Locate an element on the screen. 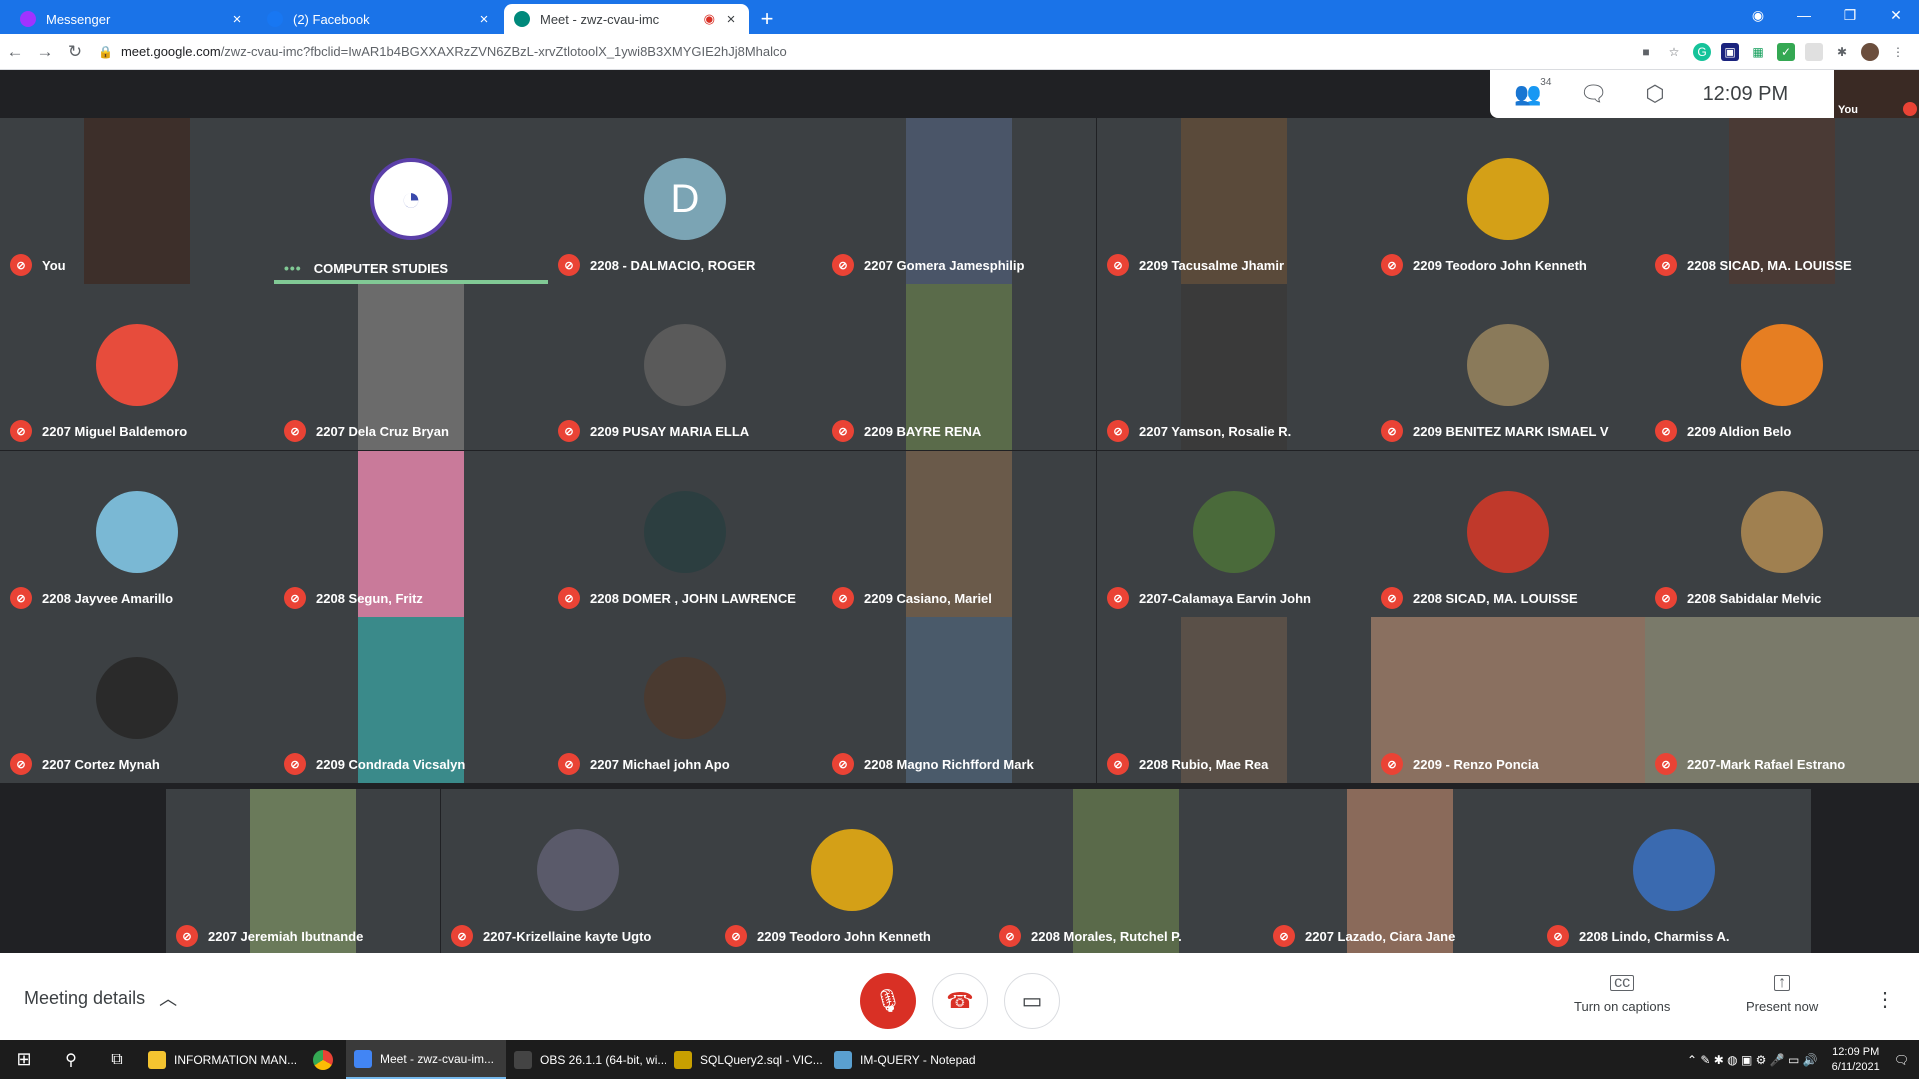  participant-tile: ⊘ 2208 DOMER , JOHN LAWRENCE is located at coordinates (685, 534).